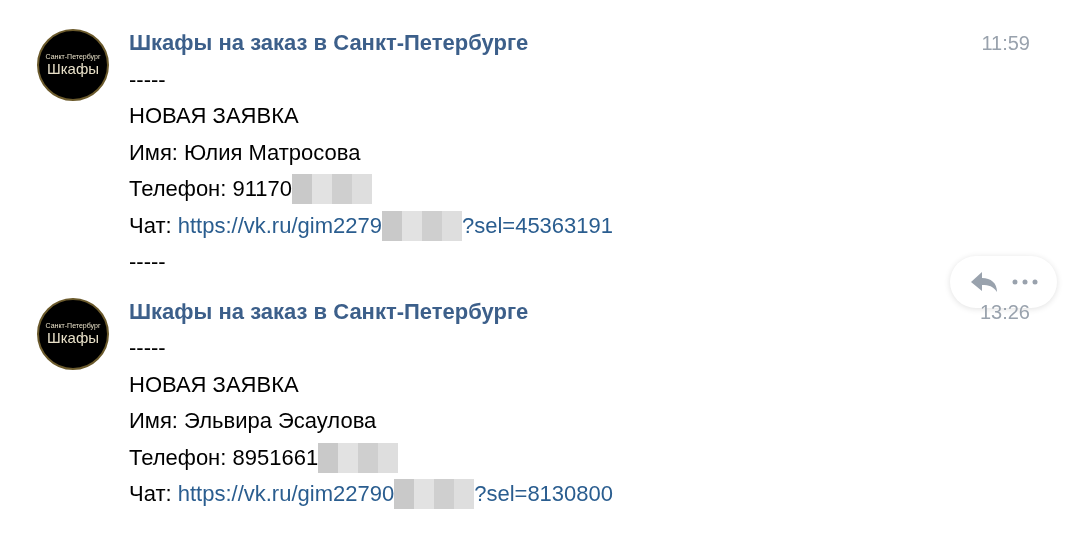  I want to click on message-text: Имя: Юлия Матросова, so click(245, 152).